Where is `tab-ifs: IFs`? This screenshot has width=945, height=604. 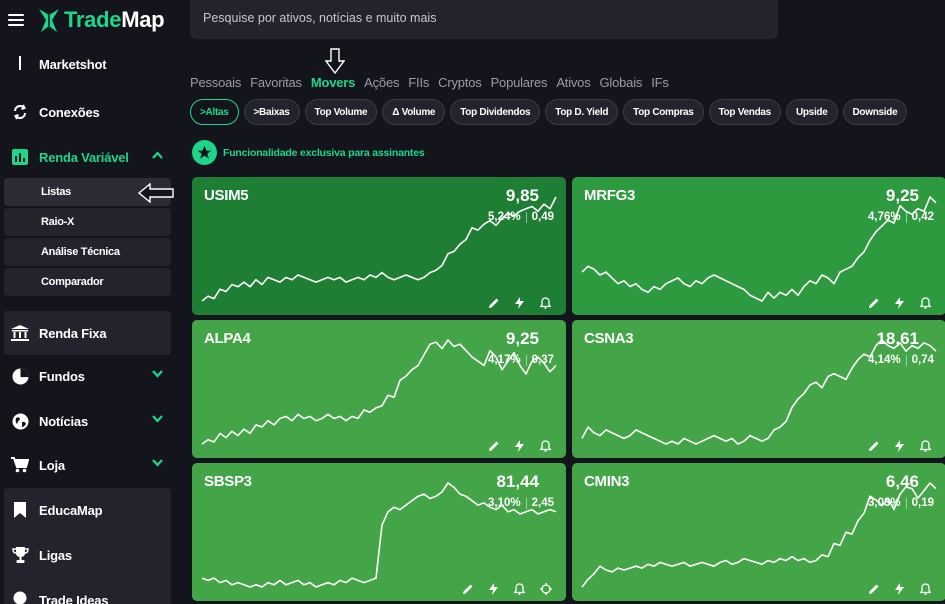 tab-ifs: IFs is located at coordinates (660, 82).